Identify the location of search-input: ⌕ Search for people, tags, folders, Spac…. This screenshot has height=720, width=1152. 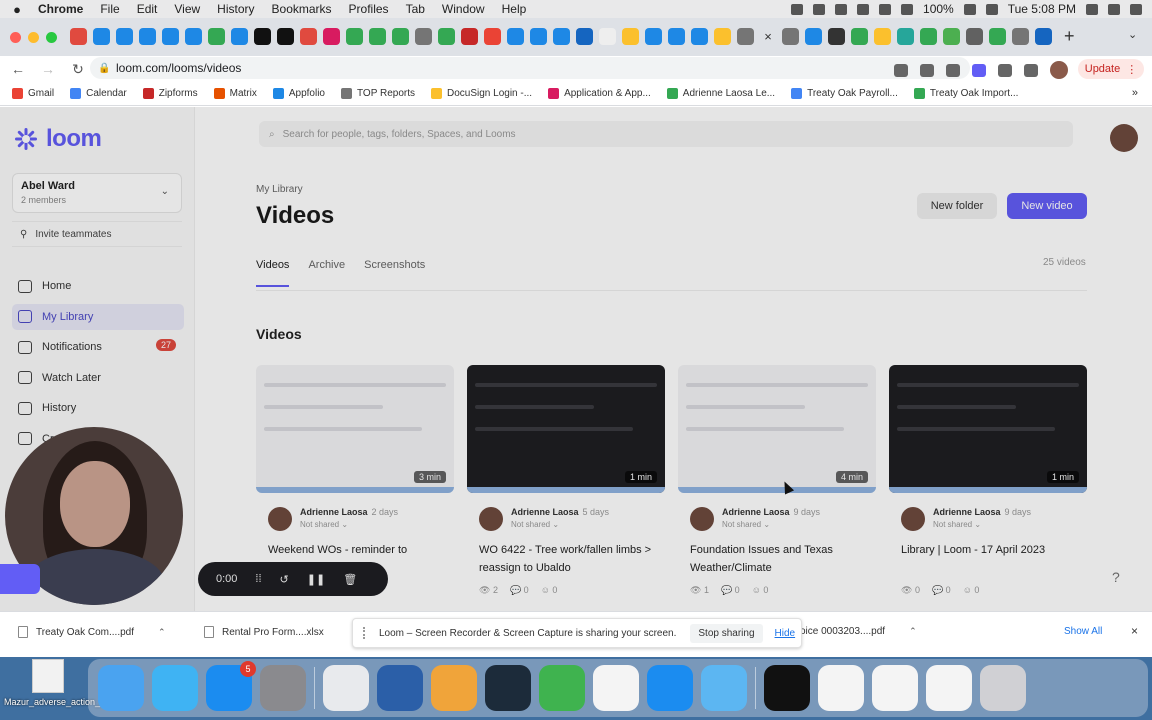
(666, 134).